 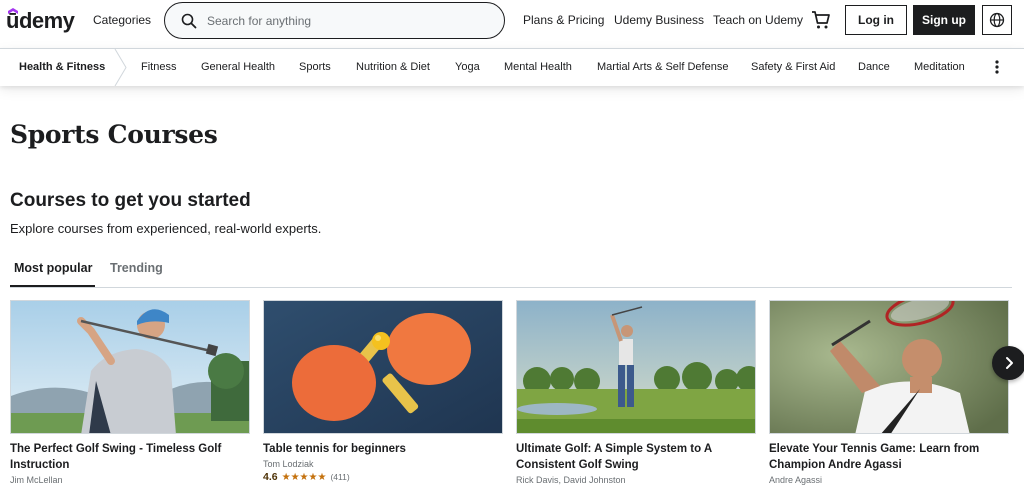 I want to click on search-input, so click(x=347, y=20).